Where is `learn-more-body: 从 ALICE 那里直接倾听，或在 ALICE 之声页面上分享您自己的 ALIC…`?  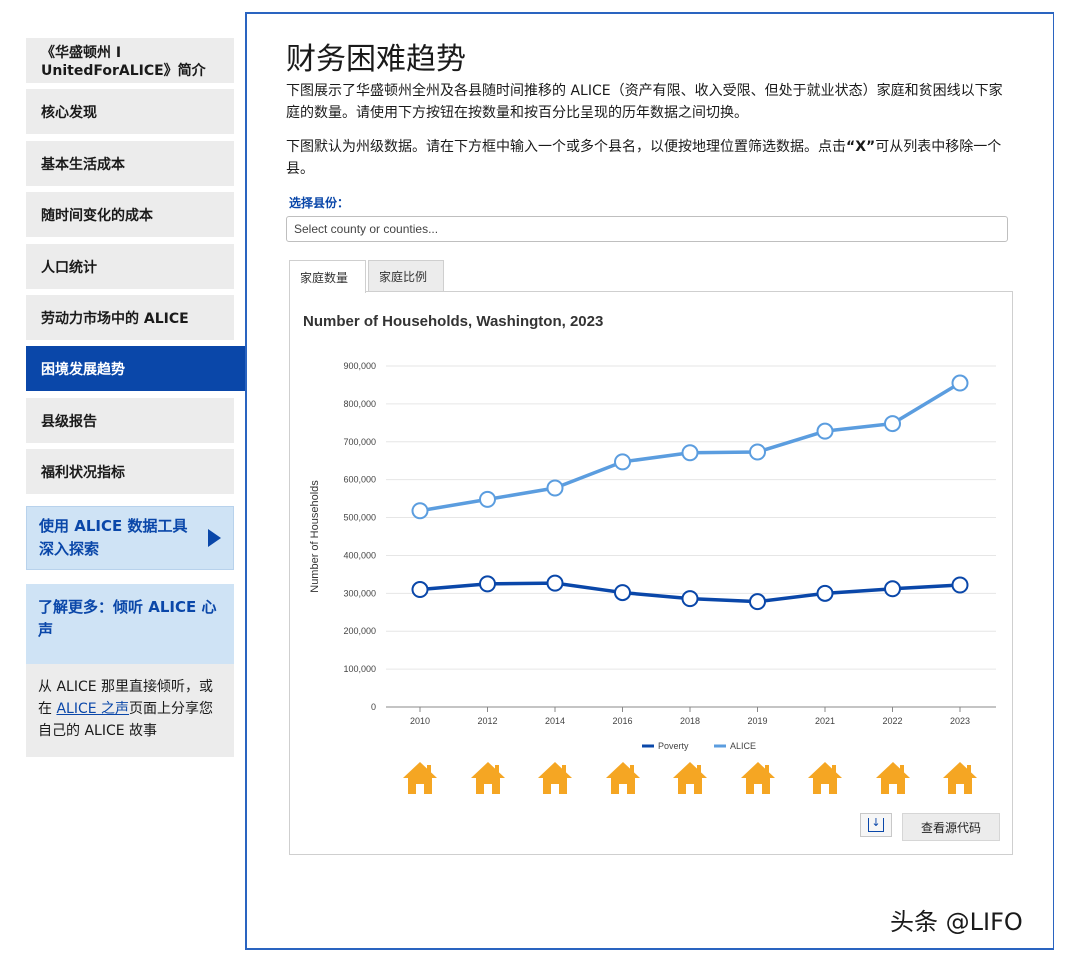
learn-more-body: 从 ALICE 那里直接倾听，或在 ALICE 之声页面上分享您自己的 ALIC… is located at coordinates (130, 709).